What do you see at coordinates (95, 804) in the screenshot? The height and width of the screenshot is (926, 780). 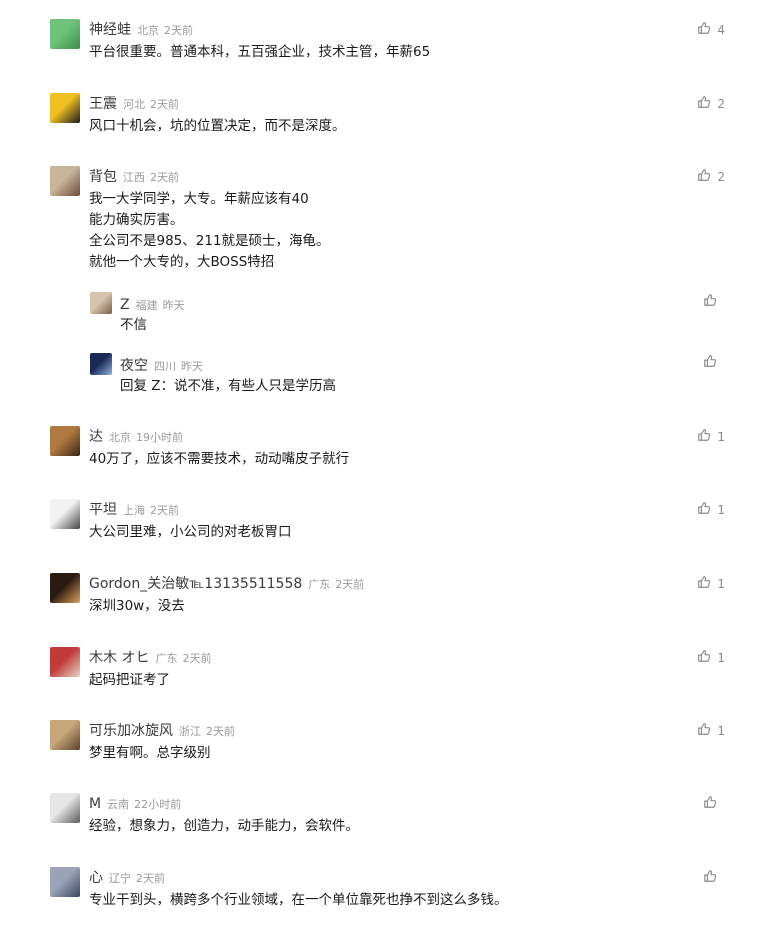 I see `author-name: M` at bounding box center [95, 804].